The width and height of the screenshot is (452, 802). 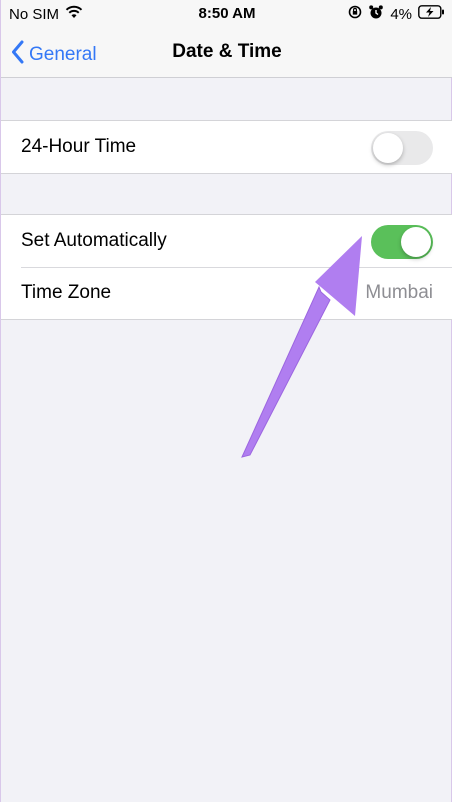 I want to click on setting-row-time-zone: Time Zone Mumbai, so click(x=226, y=293).